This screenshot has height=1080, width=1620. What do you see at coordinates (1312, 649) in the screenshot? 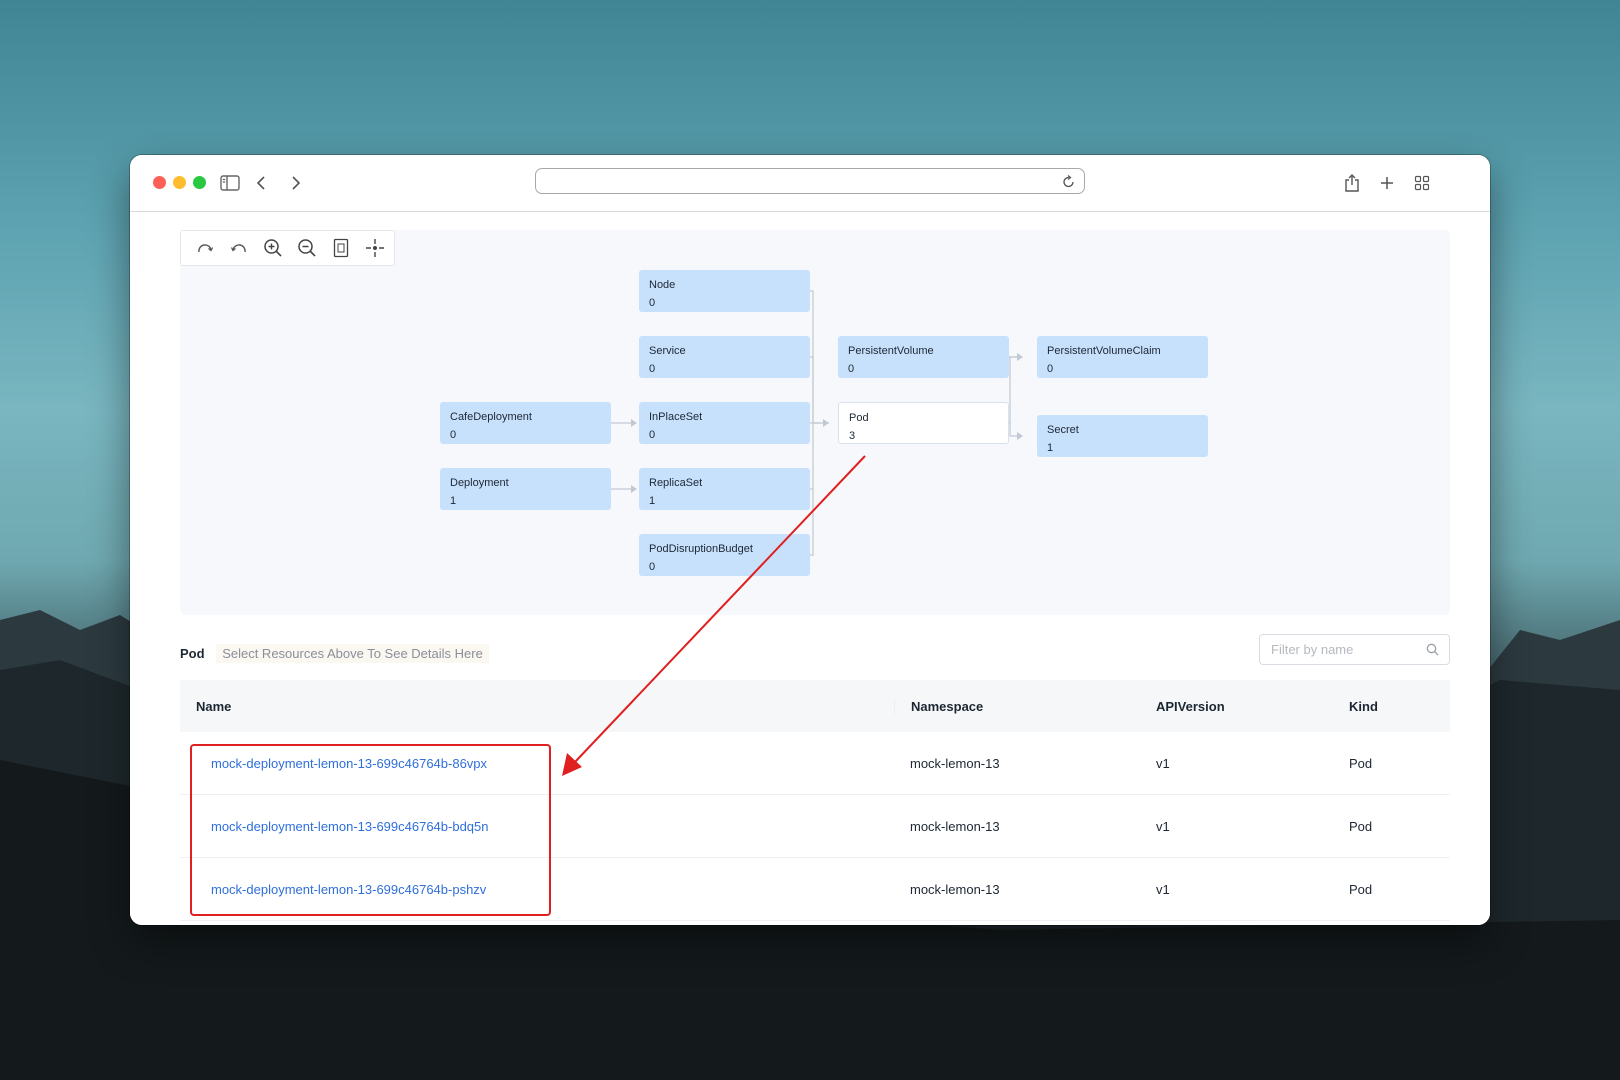
I see `filter-placeholder: Filter by name` at bounding box center [1312, 649].